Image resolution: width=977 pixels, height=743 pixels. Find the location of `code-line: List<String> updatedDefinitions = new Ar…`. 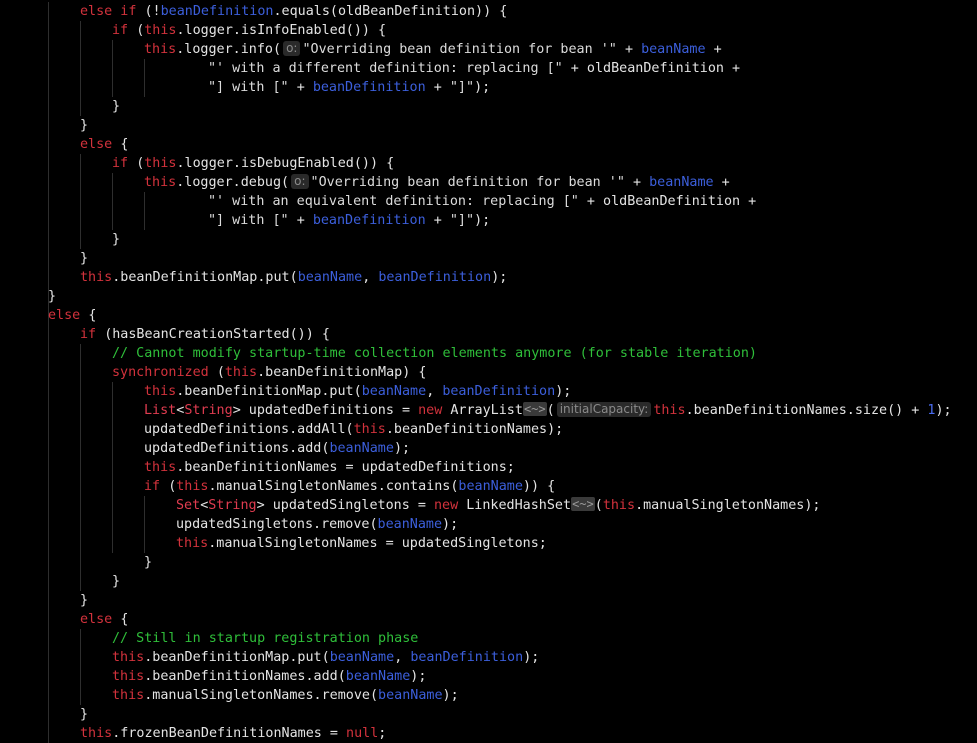

code-line: List<String> updatedDefinitions = new Ar… is located at coordinates (548, 410).